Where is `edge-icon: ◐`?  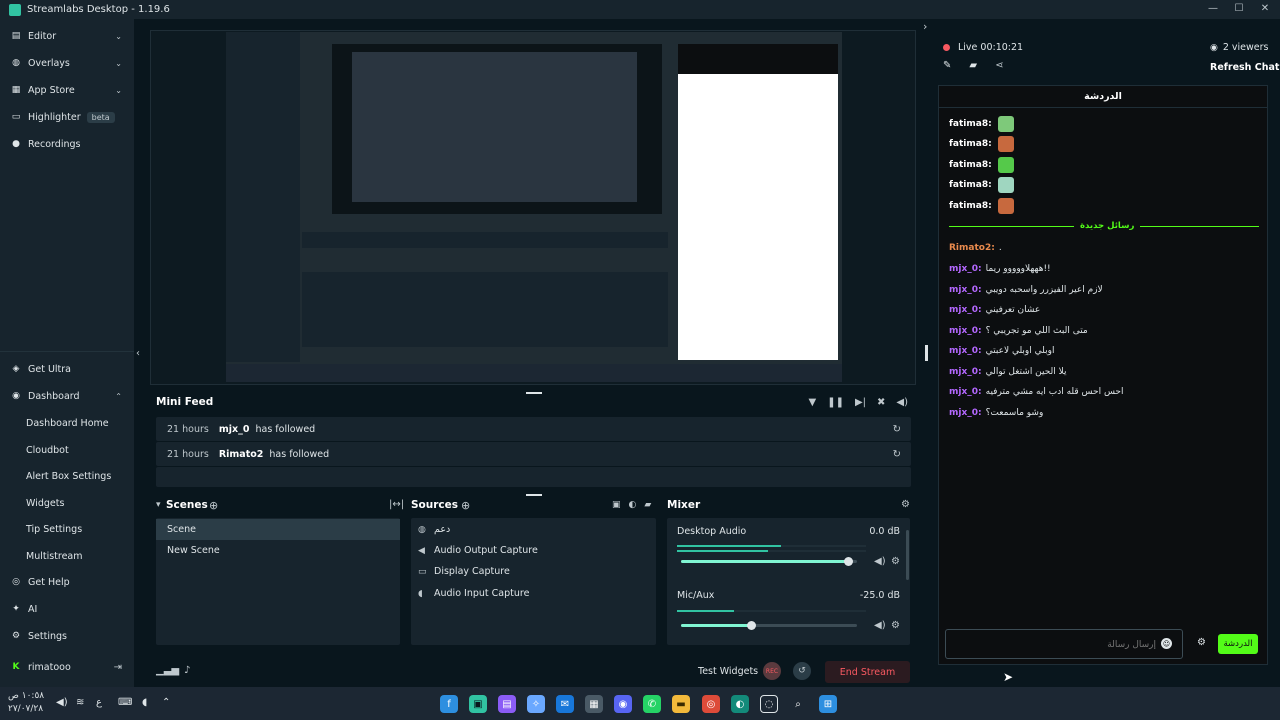
edge-icon: ◐ is located at coordinates (740, 704).